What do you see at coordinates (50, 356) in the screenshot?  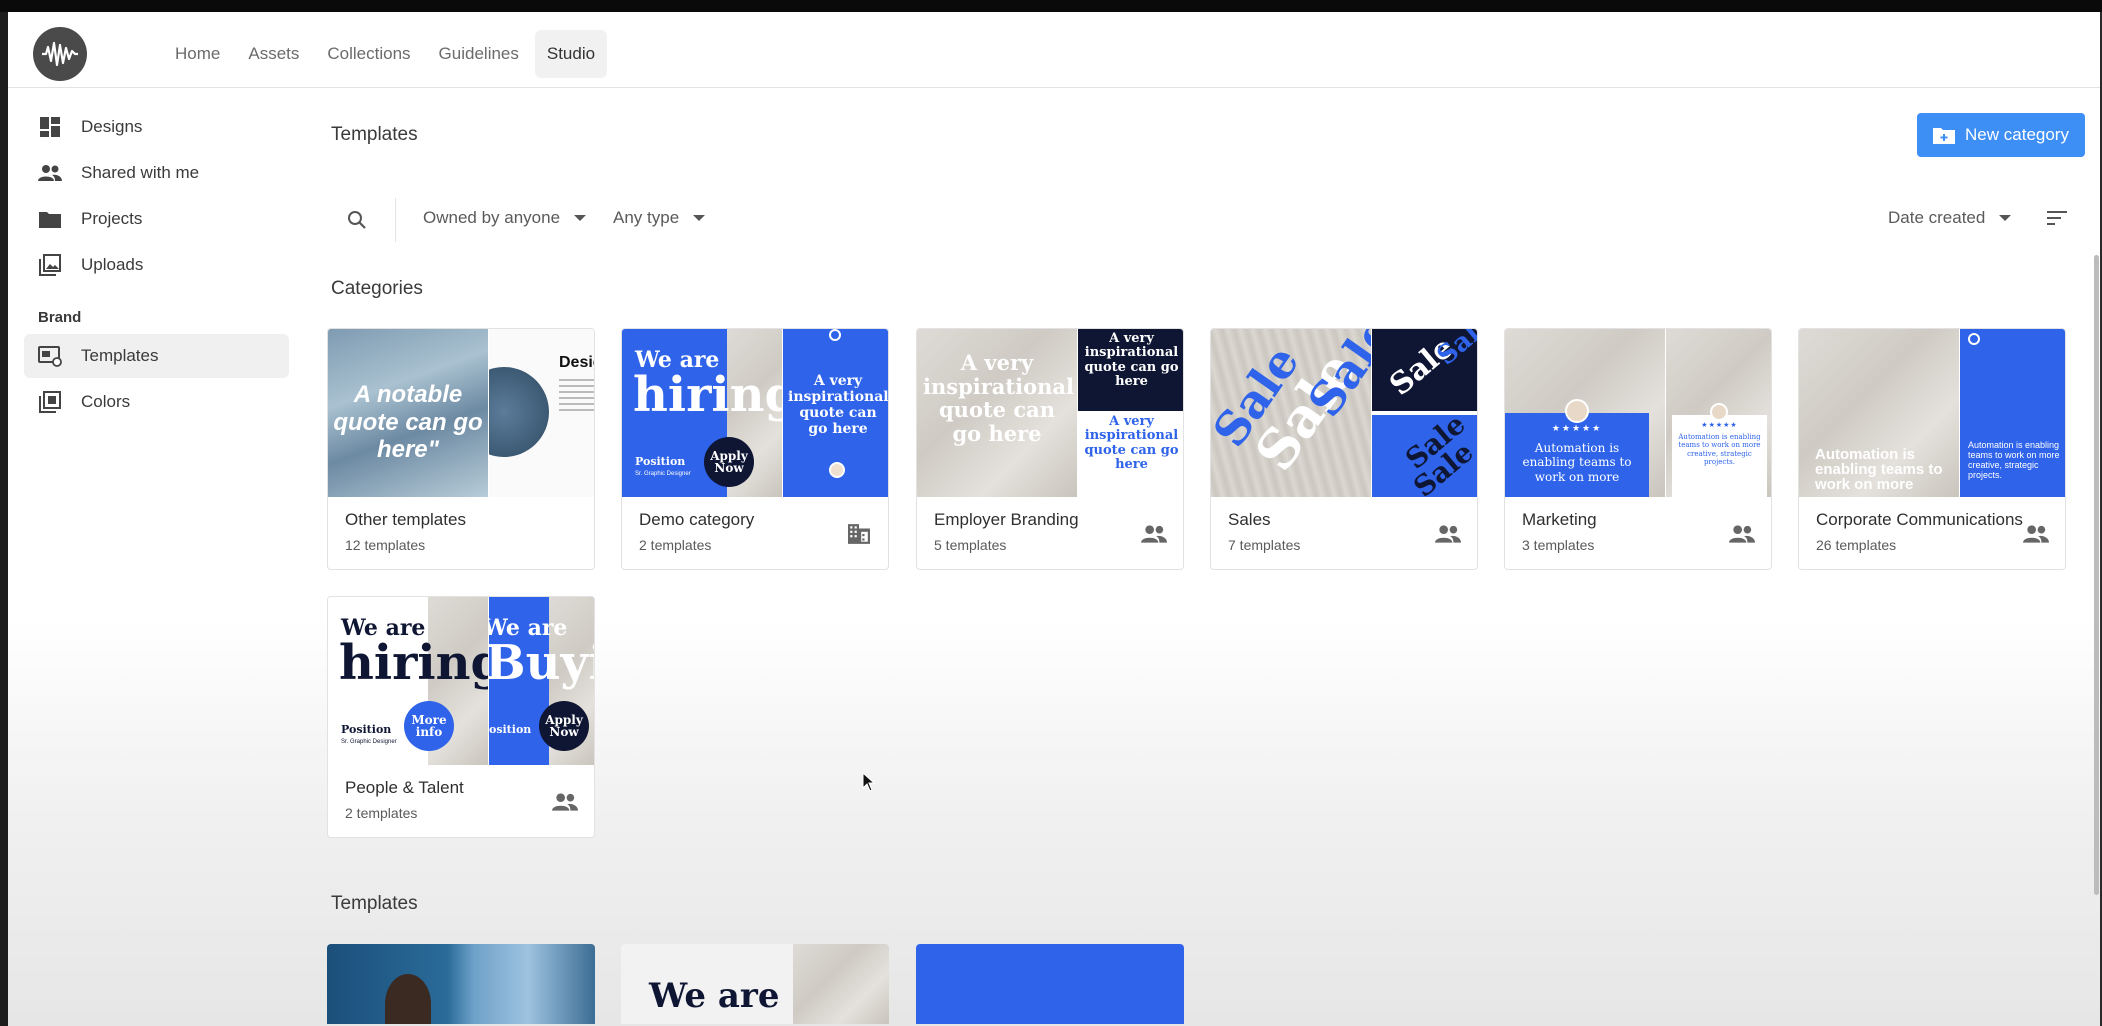 I see `templates-icon` at bounding box center [50, 356].